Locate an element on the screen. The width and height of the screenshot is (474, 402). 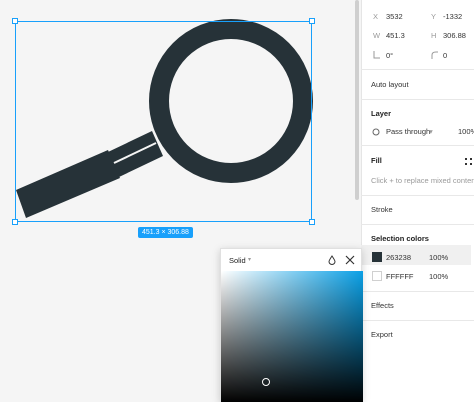
h-label: H is located at coordinates (434, 35).